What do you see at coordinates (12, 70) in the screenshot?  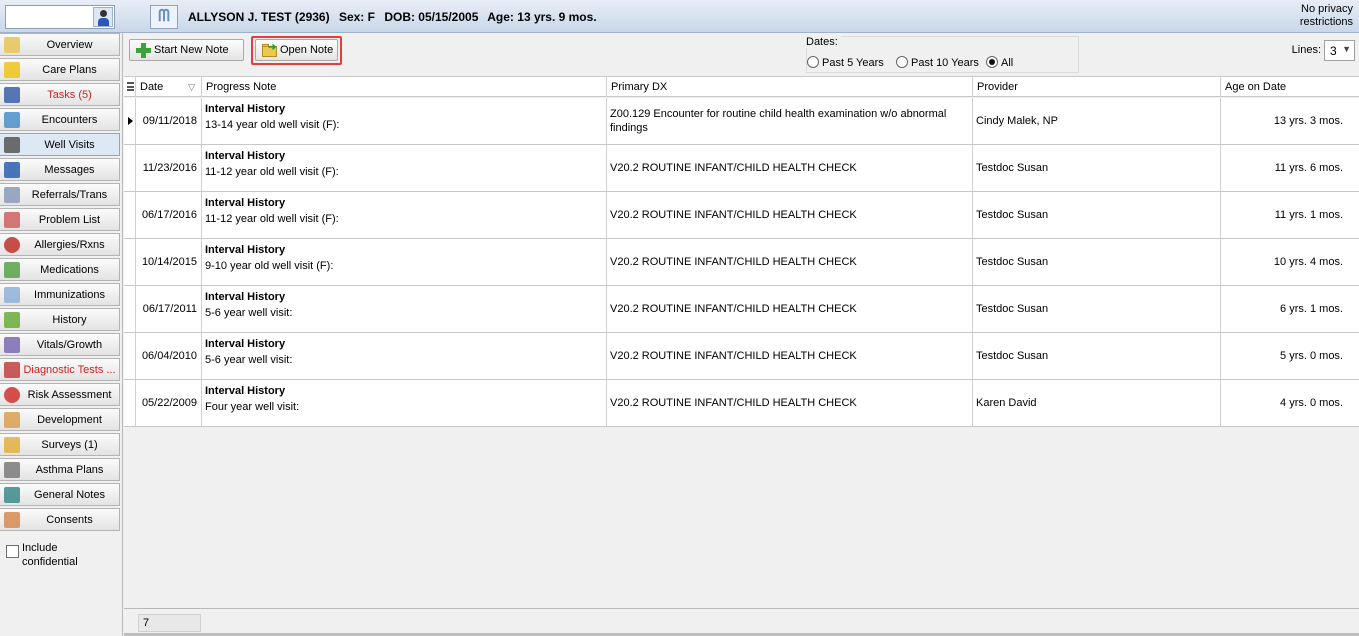 I see `warning-icon` at bounding box center [12, 70].